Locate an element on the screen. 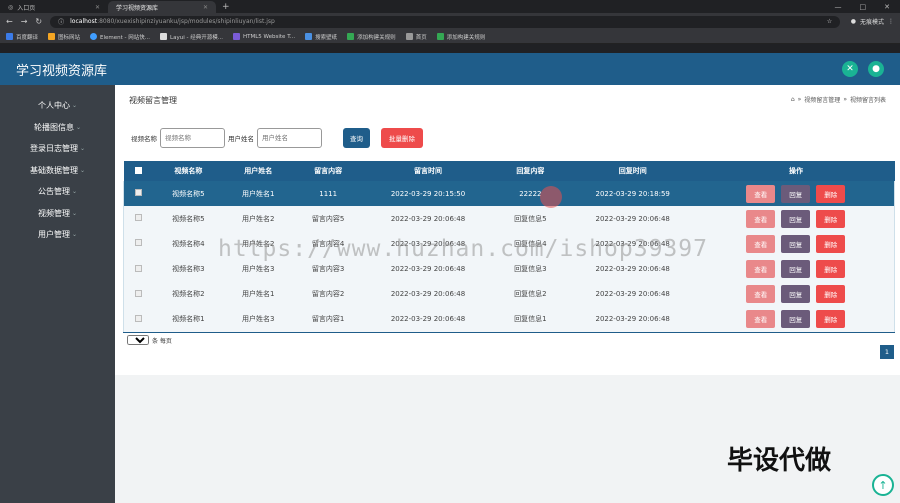  column-header: 回复时间 is located at coordinates (632, 171).